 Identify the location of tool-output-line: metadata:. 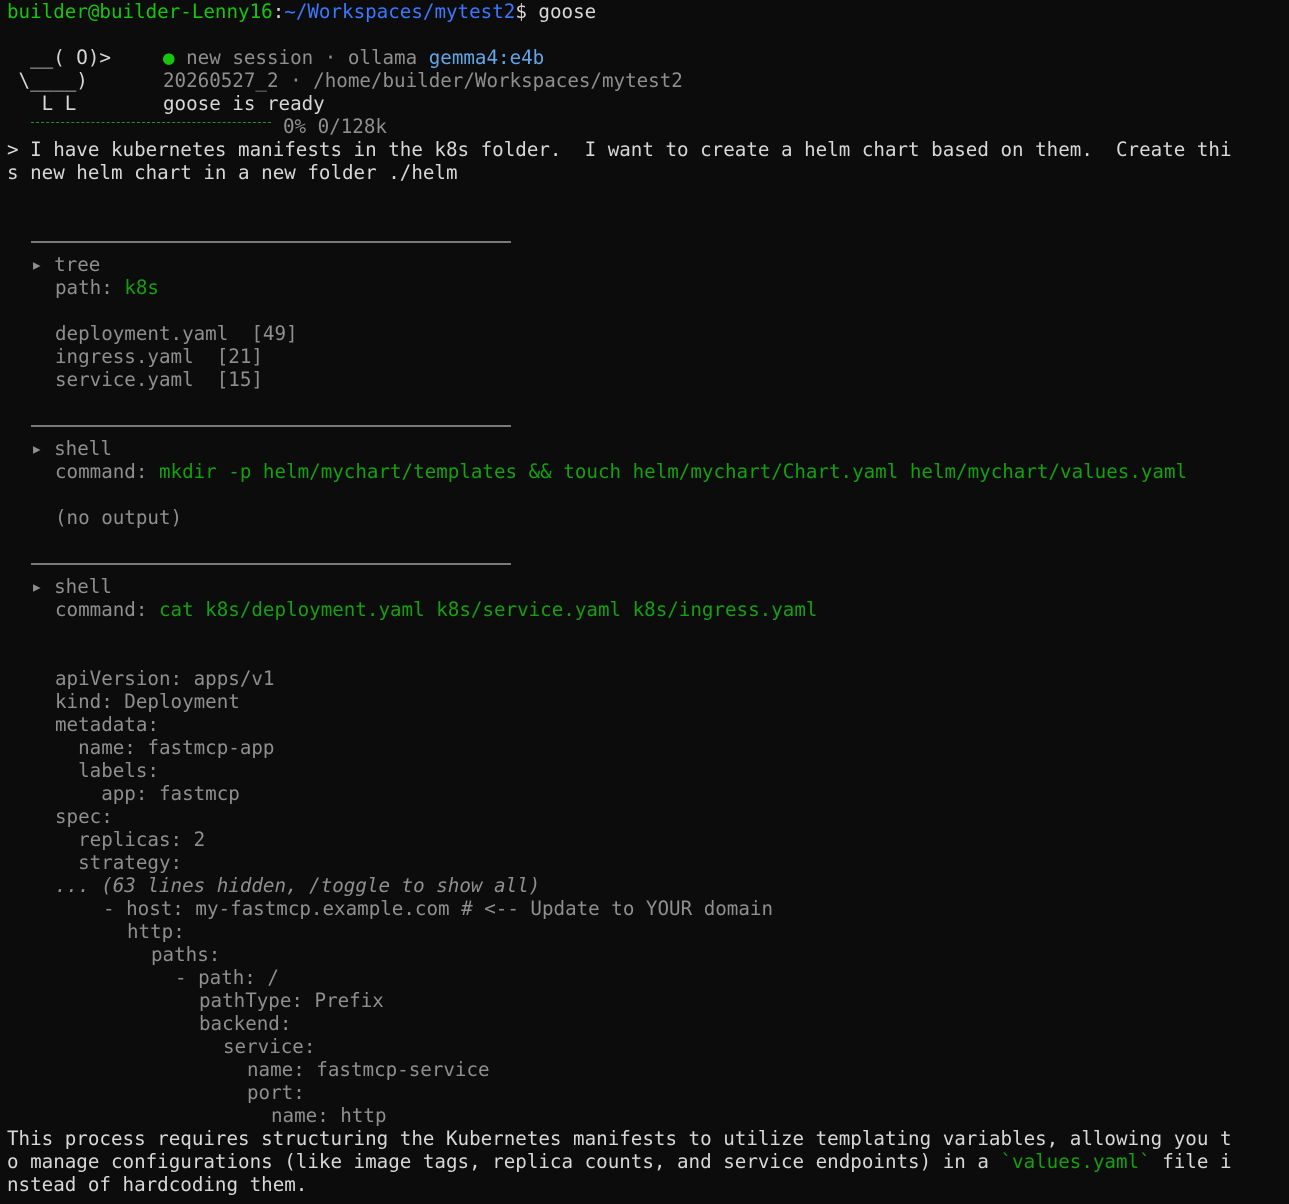
(107, 724).